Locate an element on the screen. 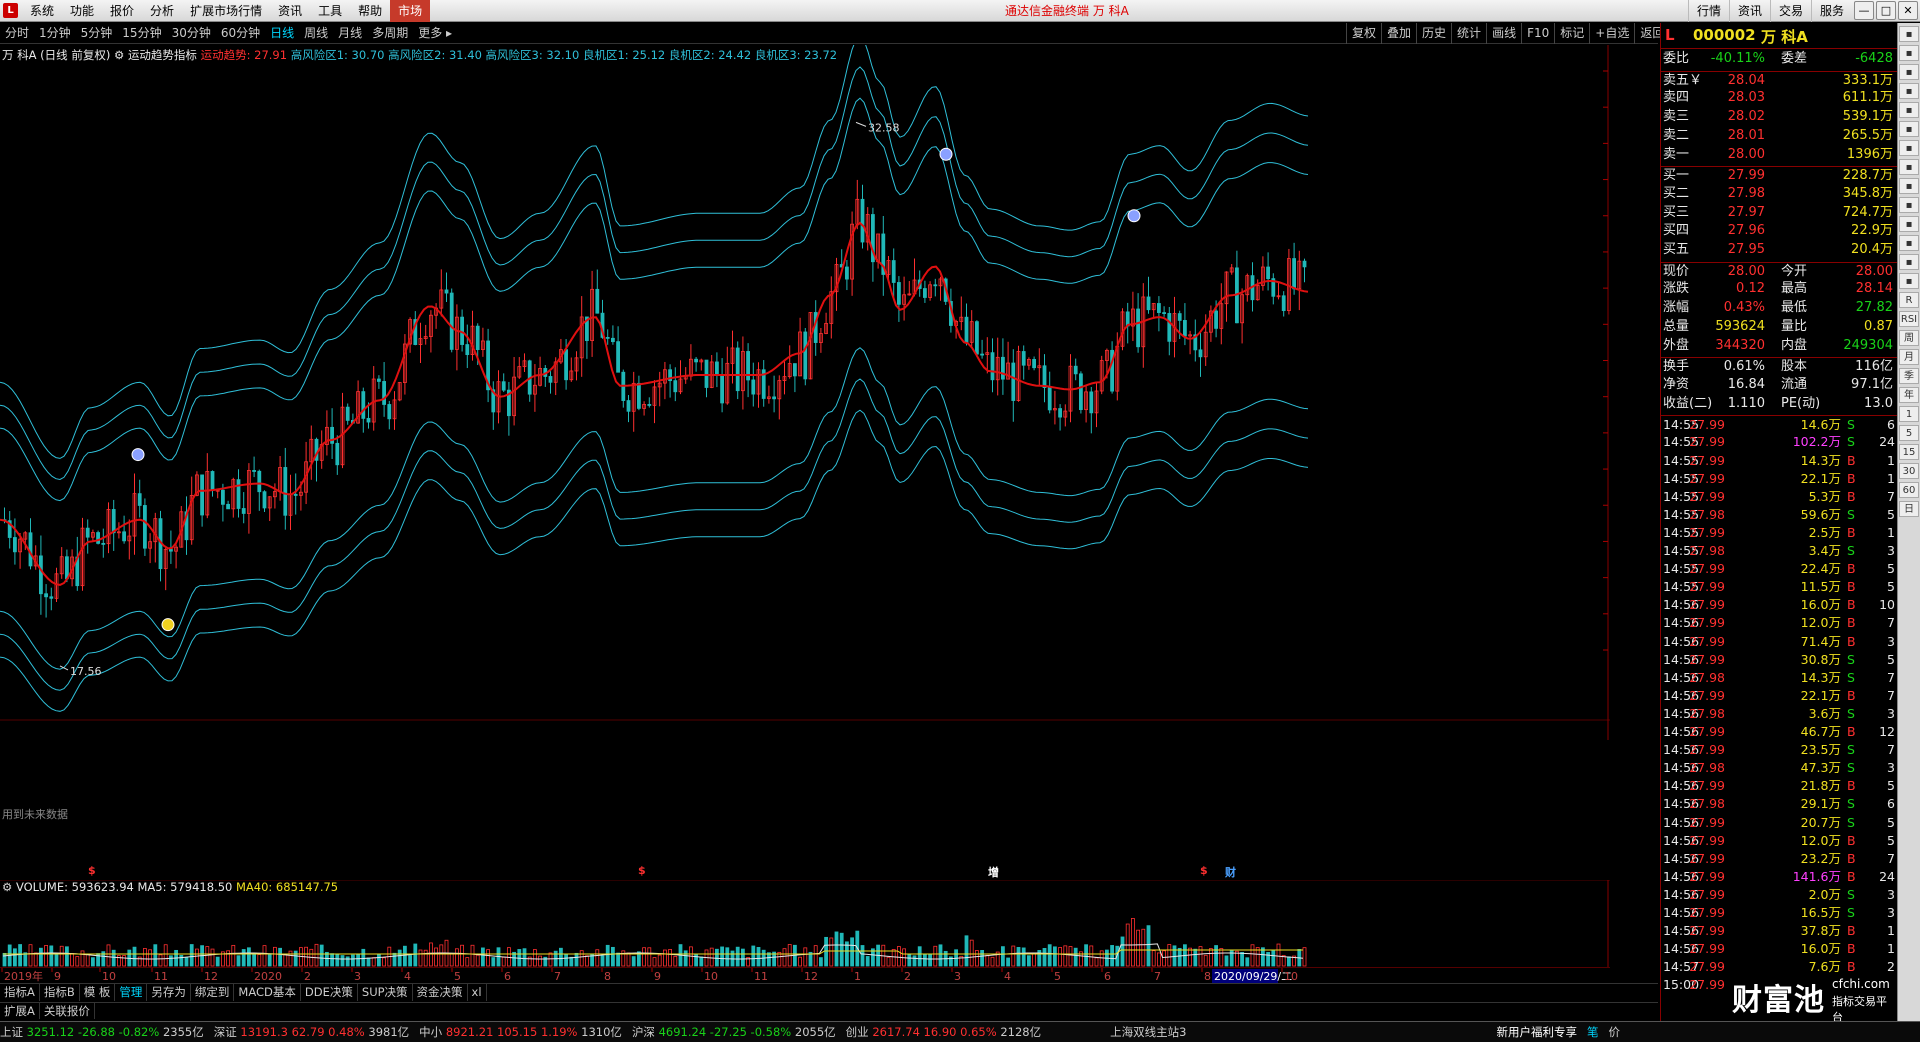  tab-extended-a: 扩展A is located at coordinates (20, 1011).